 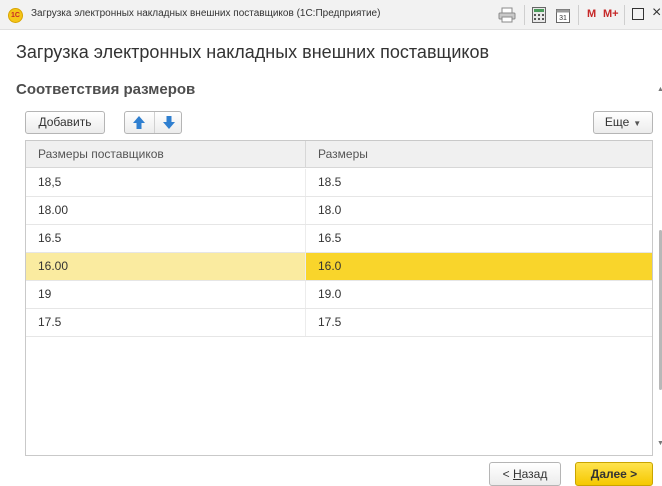 I want to click on more-button: Еще ▼, so click(x=623, y=122).